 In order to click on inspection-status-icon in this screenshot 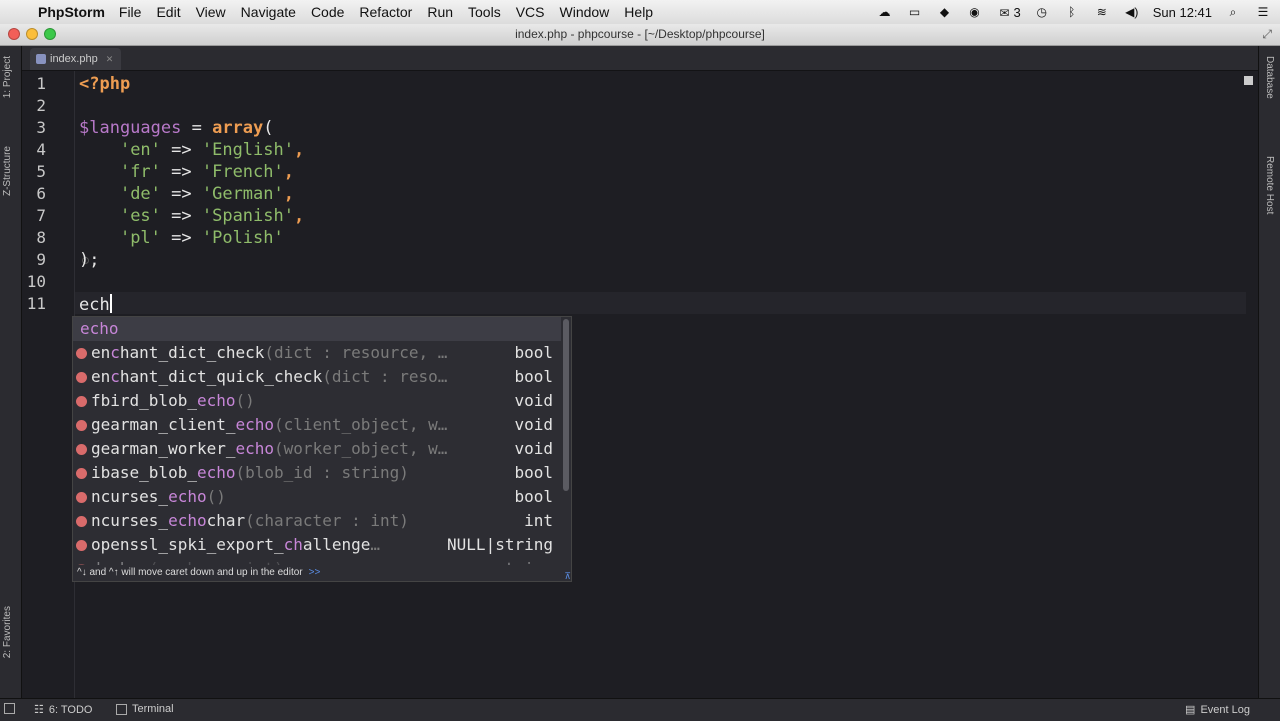, I will do `click(1248, 80)`.